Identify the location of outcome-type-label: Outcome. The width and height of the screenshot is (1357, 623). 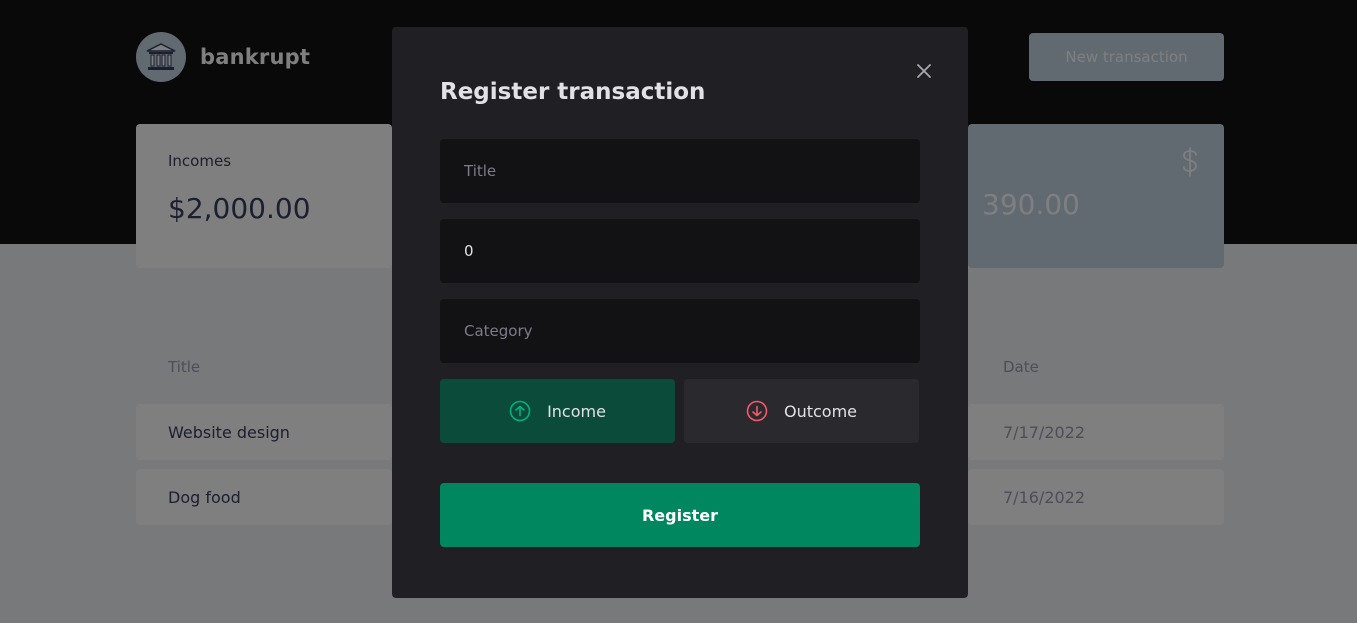
(820, 411).